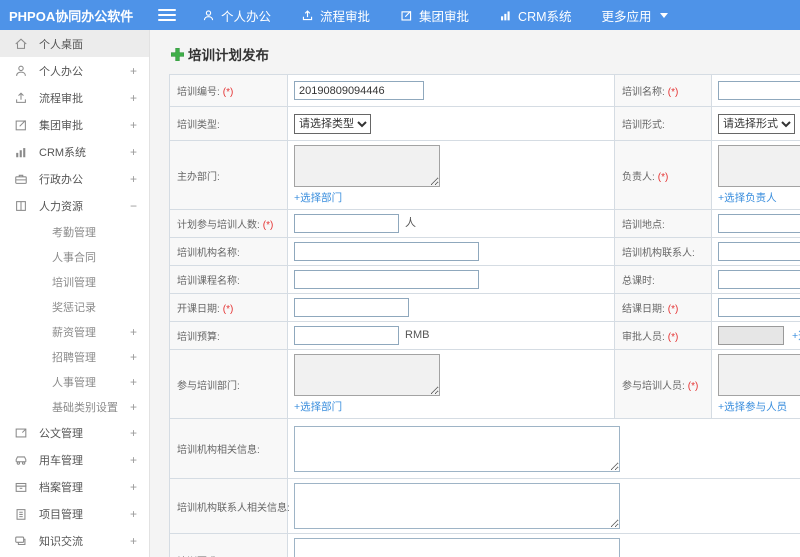 This screenshot has width=800, height=557. I want to click on field-label: 培训名称:, so click(643, 92).